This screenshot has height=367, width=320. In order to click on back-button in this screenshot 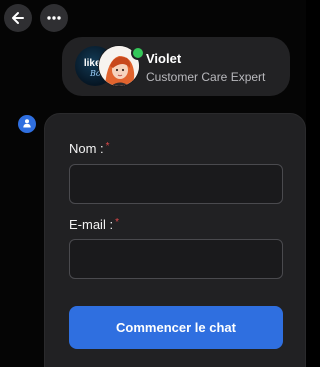, I will do `click(18, 18)`.